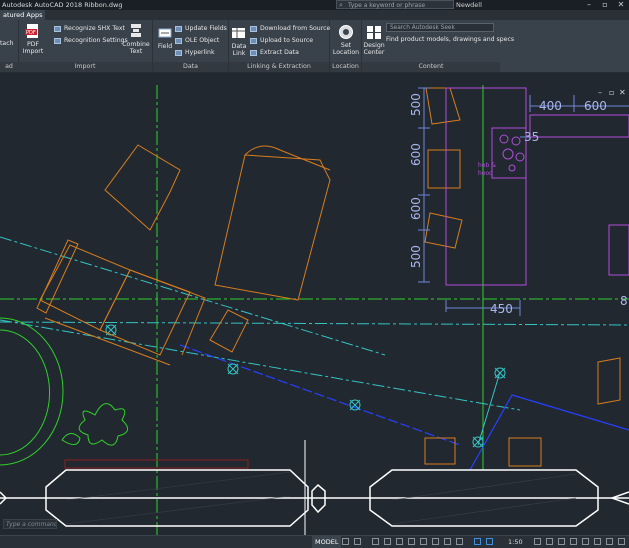  Describe the element at coordinates (136, 30) in the screenshot. I see `combine-text-icon` at that location.